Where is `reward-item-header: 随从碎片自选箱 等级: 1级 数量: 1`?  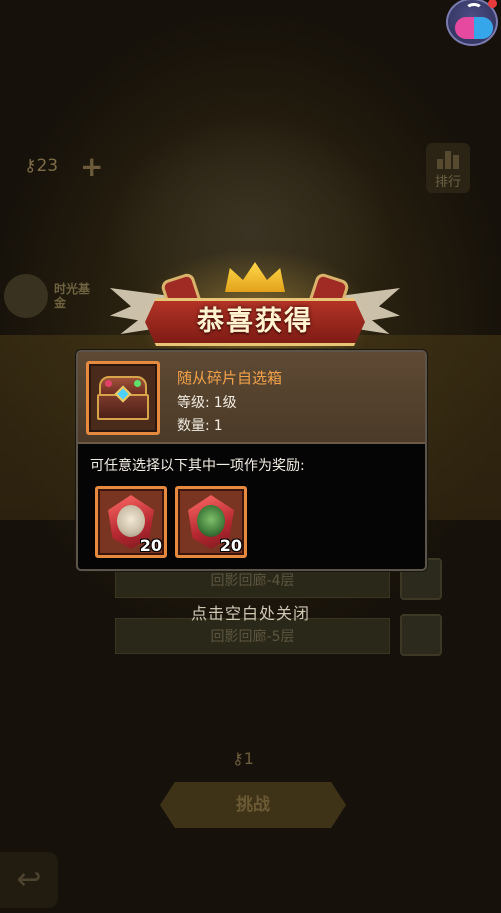 reward-item-header: 随从碎片自选箱 等级: 1级 数量: 1 is located at coordinates (251, 398).